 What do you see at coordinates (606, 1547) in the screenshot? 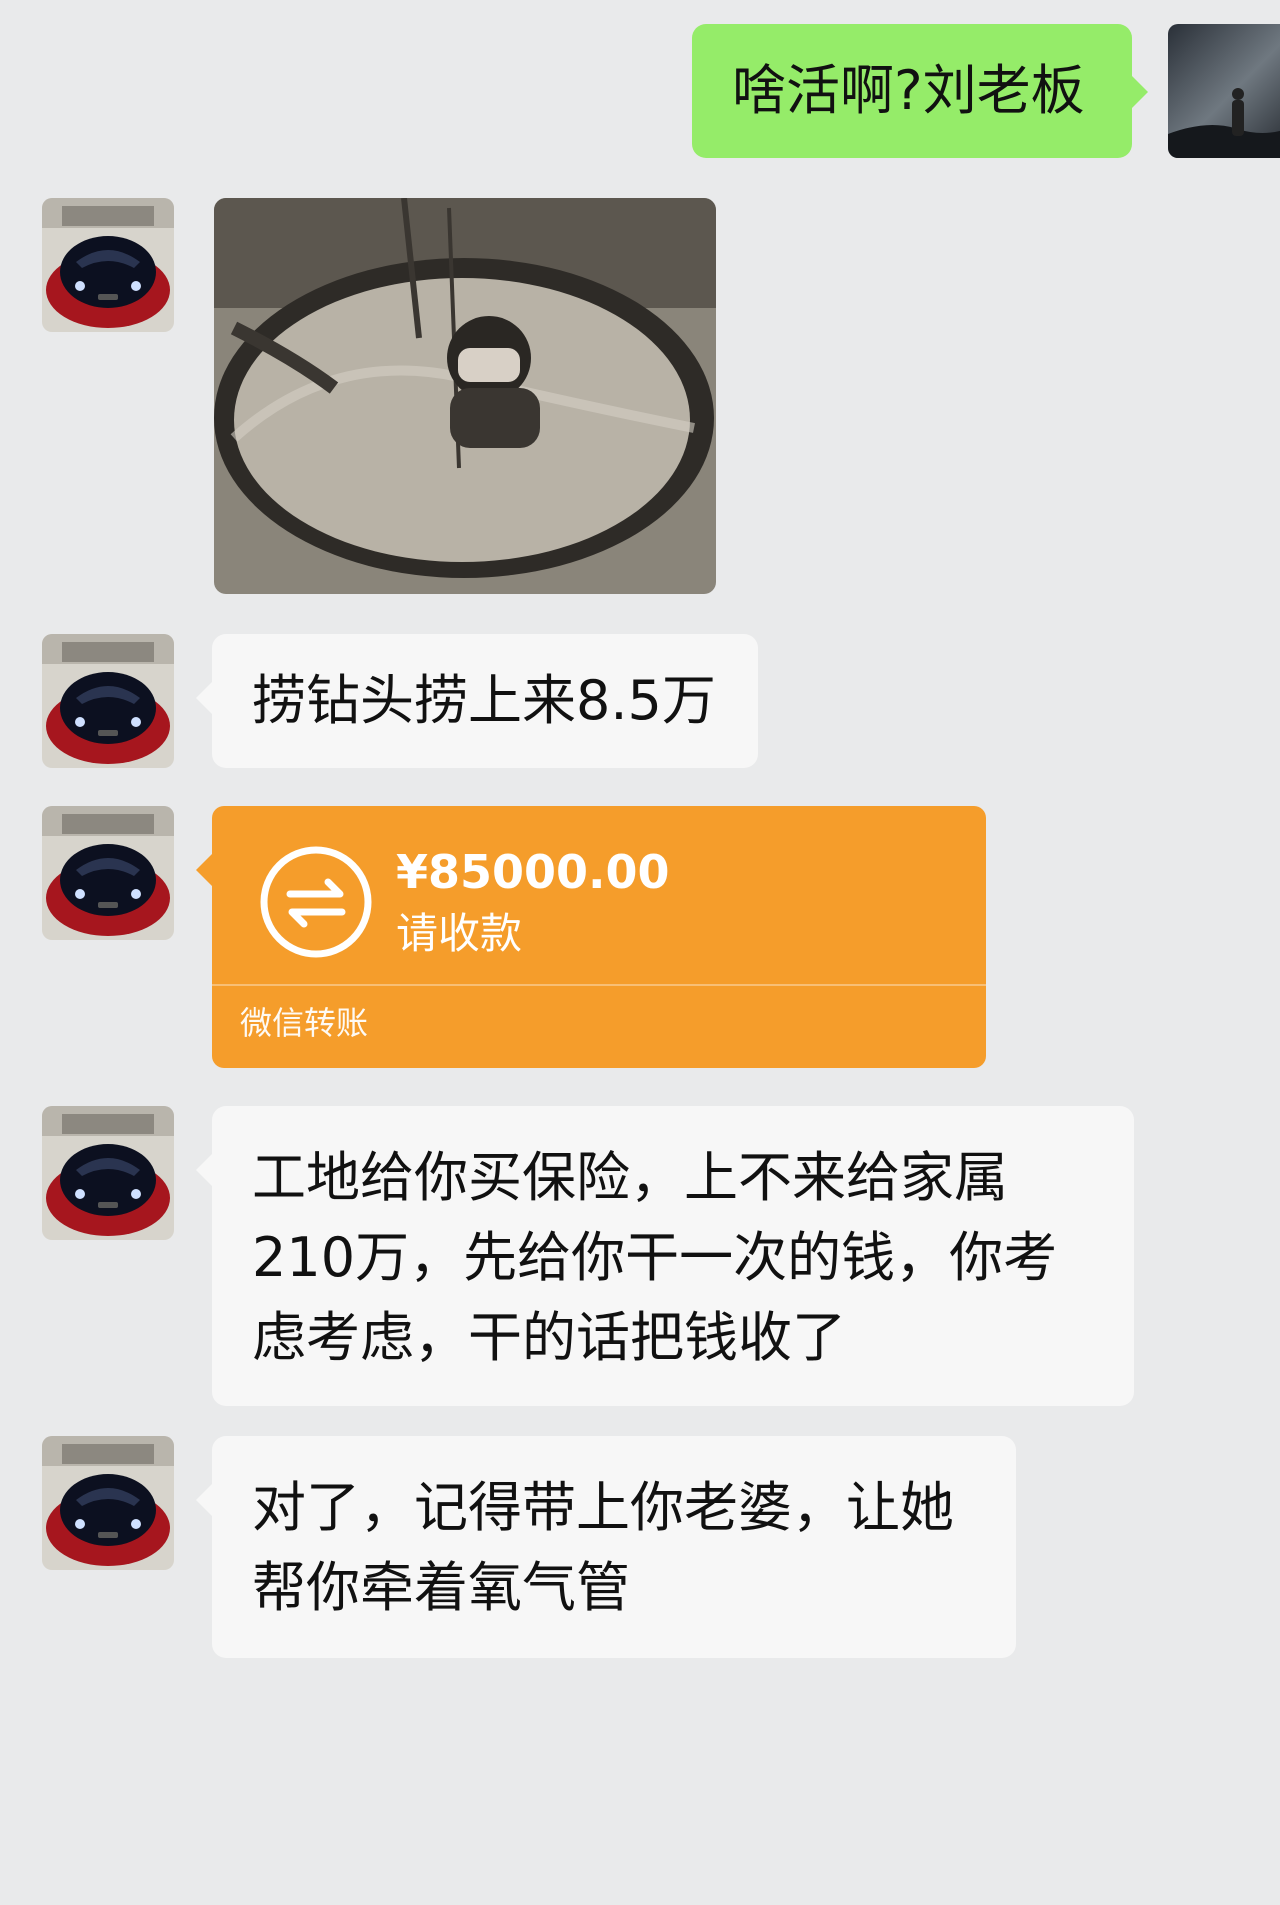
I see `incoming-message-bubble: 对了，记得带上你老婆，让她 帮你牵着氧气管` at bounding box center [606, 1547].